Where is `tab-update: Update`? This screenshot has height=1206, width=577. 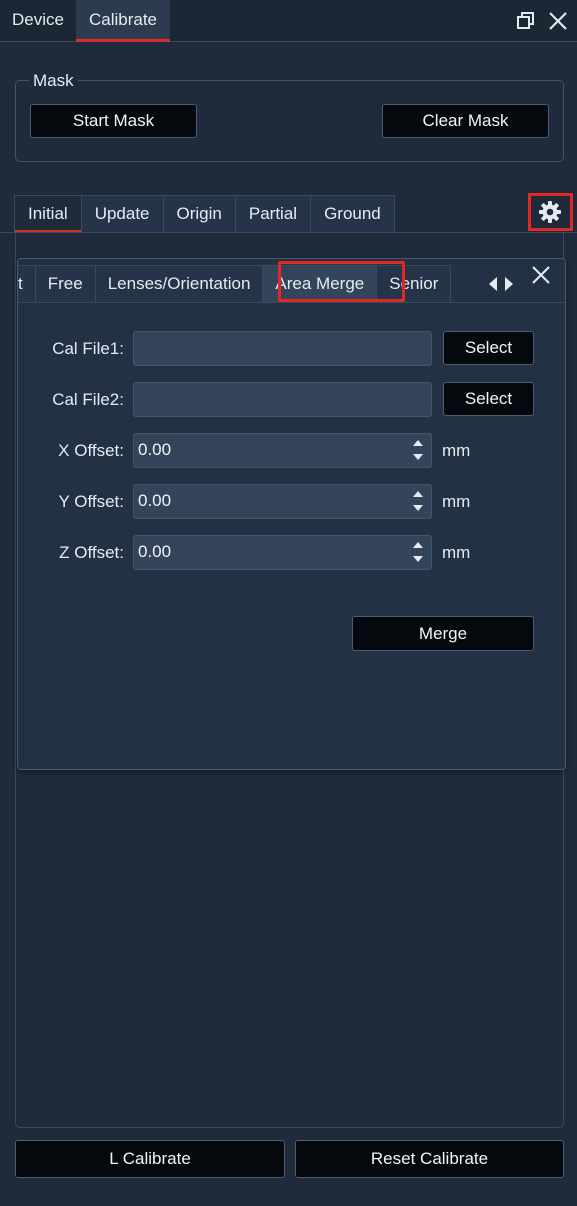 tab-update: Update is located at coordinates (122, 214).